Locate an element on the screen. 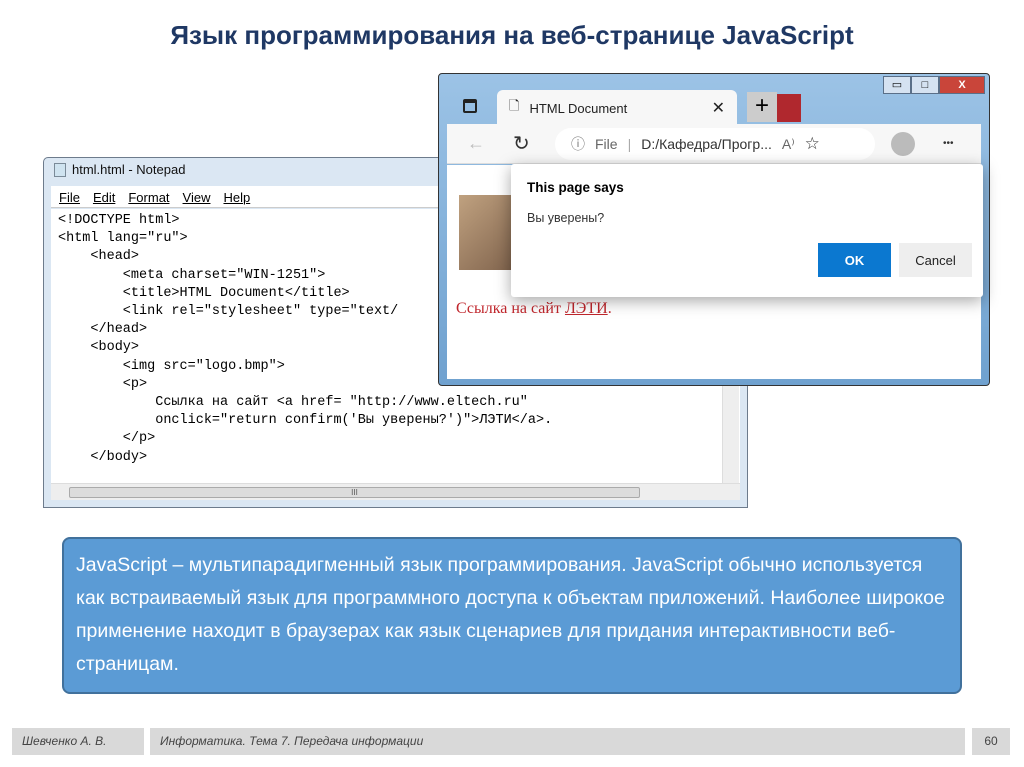 The height and width of the screenshot is (767, 1024). info-icon: ⓘ is located at coordinates (578, 144).